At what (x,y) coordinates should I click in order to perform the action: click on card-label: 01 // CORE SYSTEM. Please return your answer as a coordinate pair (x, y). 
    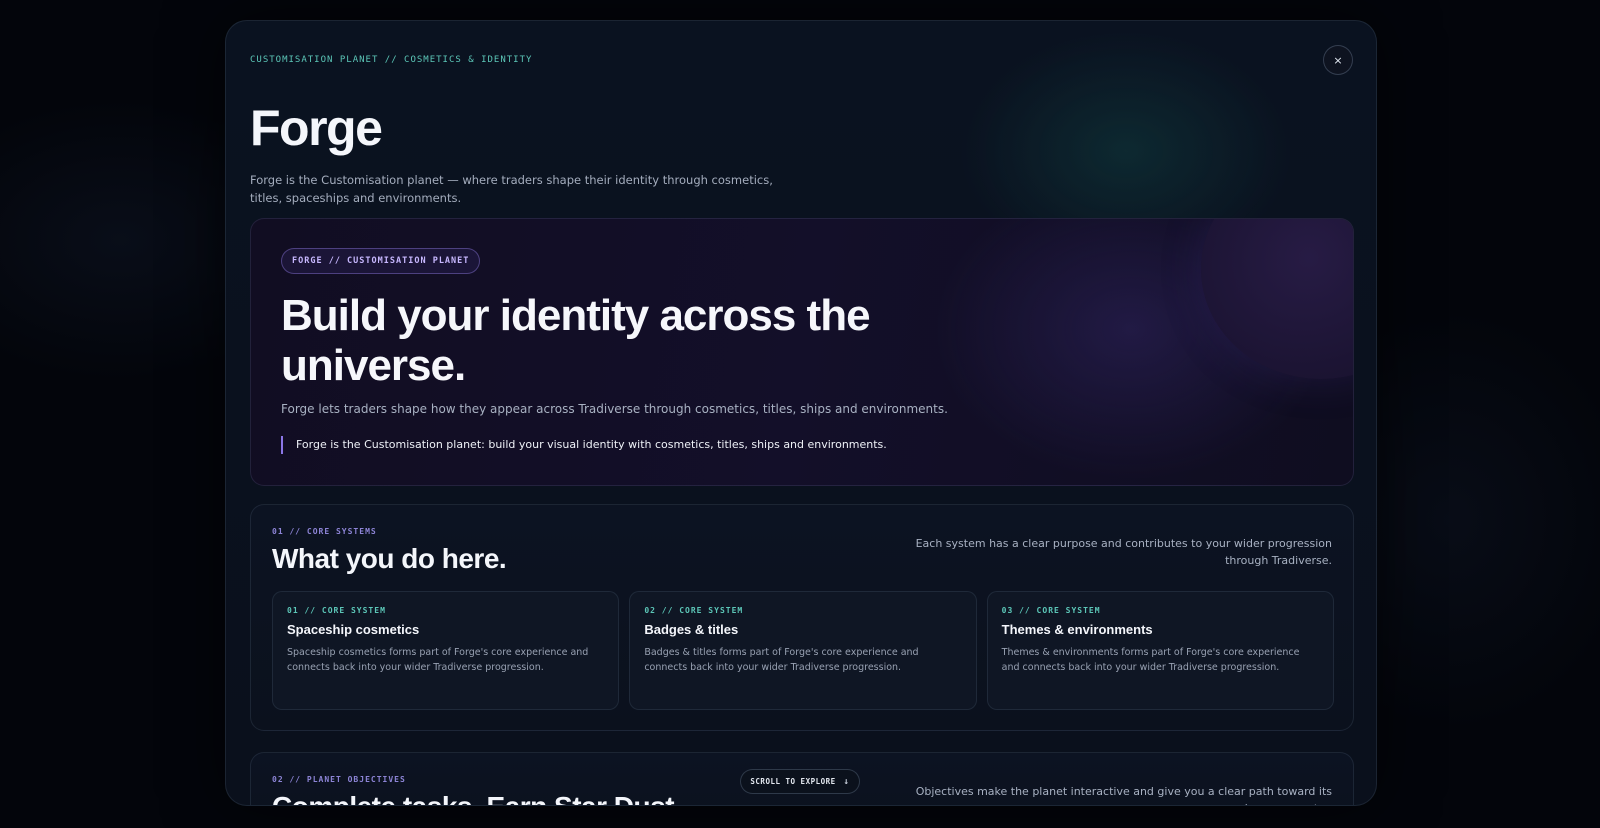
    Looking at the image, I should click on (336, 610).